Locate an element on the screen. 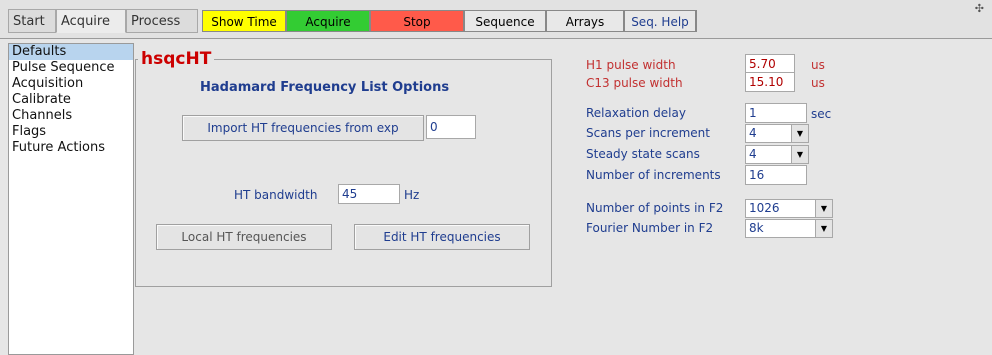 The width and height of the screenshot is (992, 355). tab-acquire: Acquire is located at coordinates (91, 21).